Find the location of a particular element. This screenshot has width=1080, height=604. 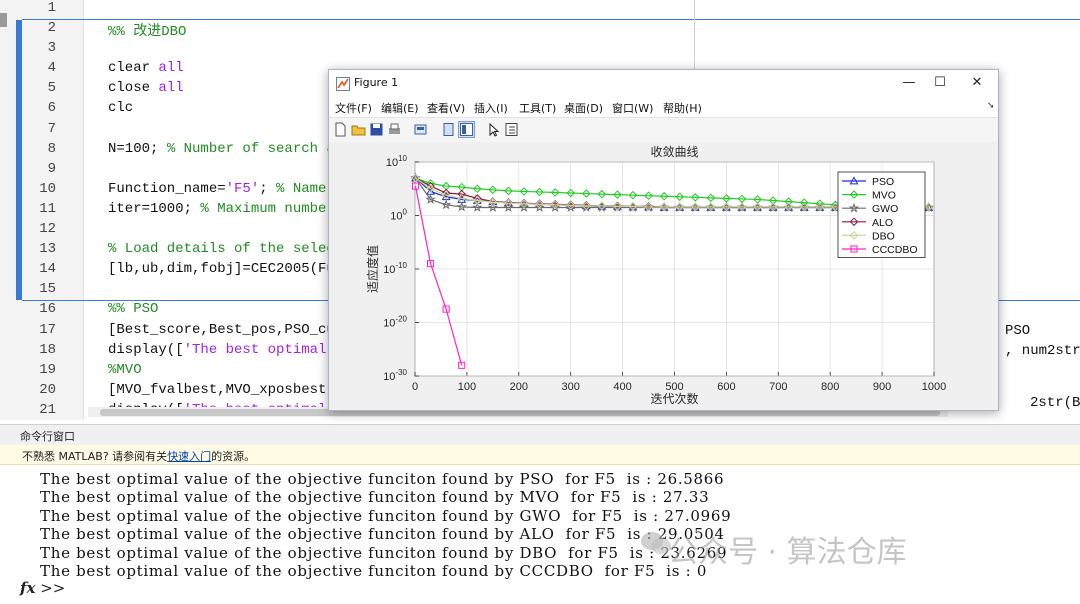

dock-icon is located at coordinates (448, 129).